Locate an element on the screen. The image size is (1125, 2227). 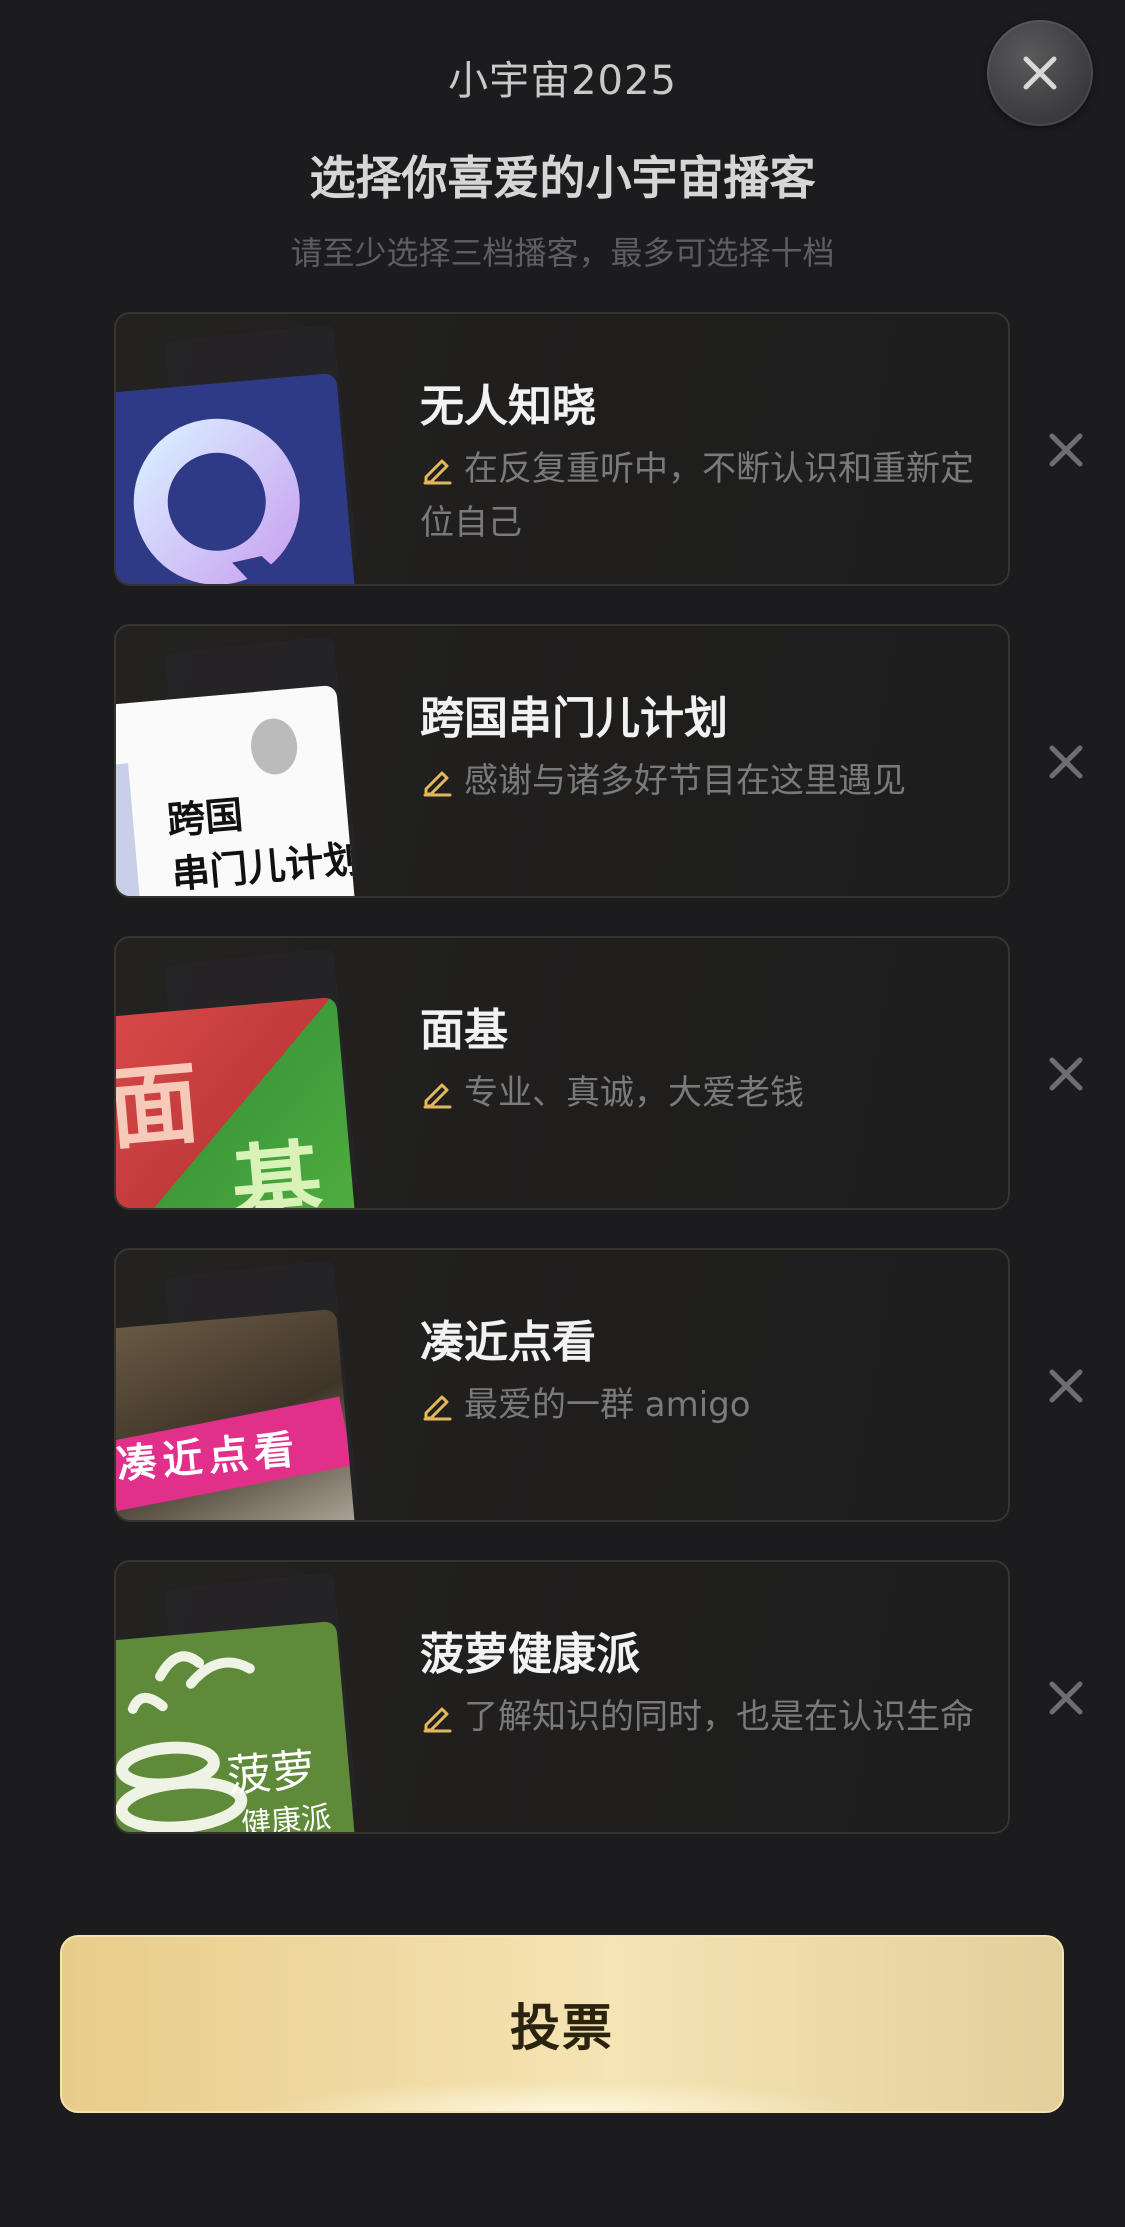
podcast-cover: 跨国 串门儿计划 is located at coordinates (236, 790).